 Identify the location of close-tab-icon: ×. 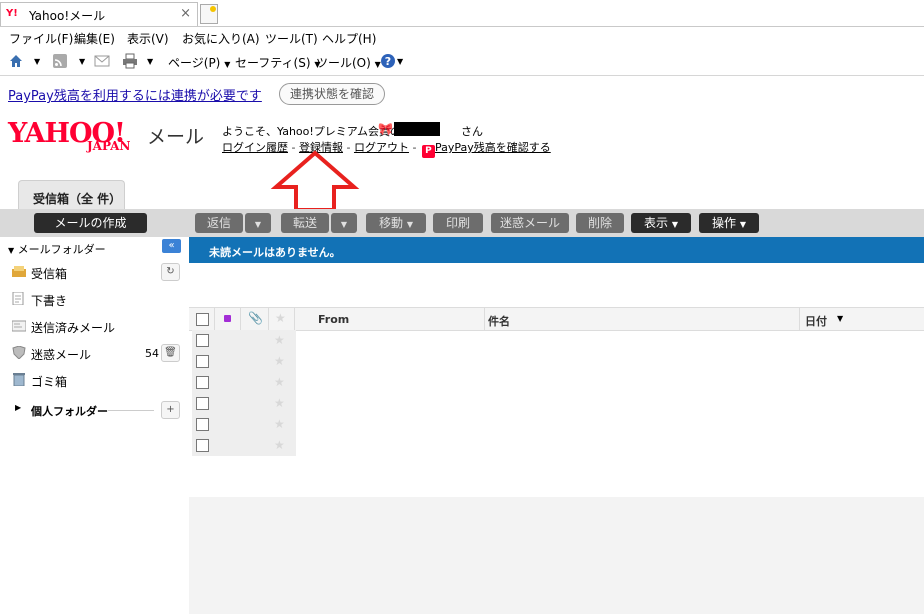
(185, 13).